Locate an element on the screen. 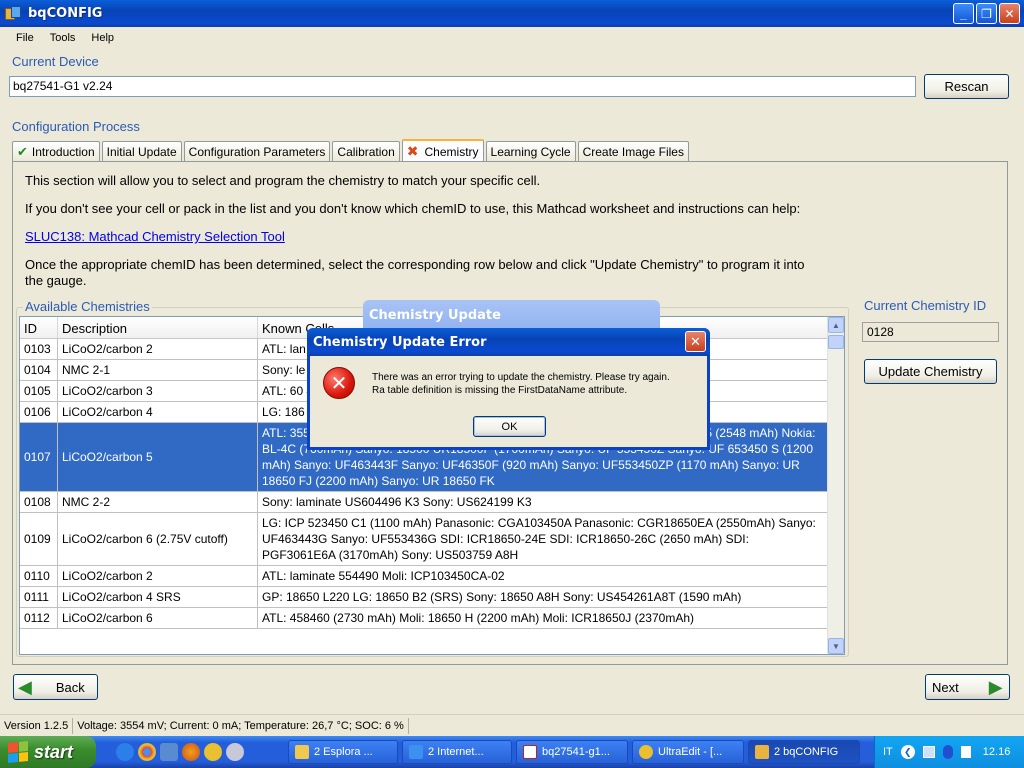 The image size is (1024, 768). row-id-cell: 0110 is located at coordinates (39, 576).